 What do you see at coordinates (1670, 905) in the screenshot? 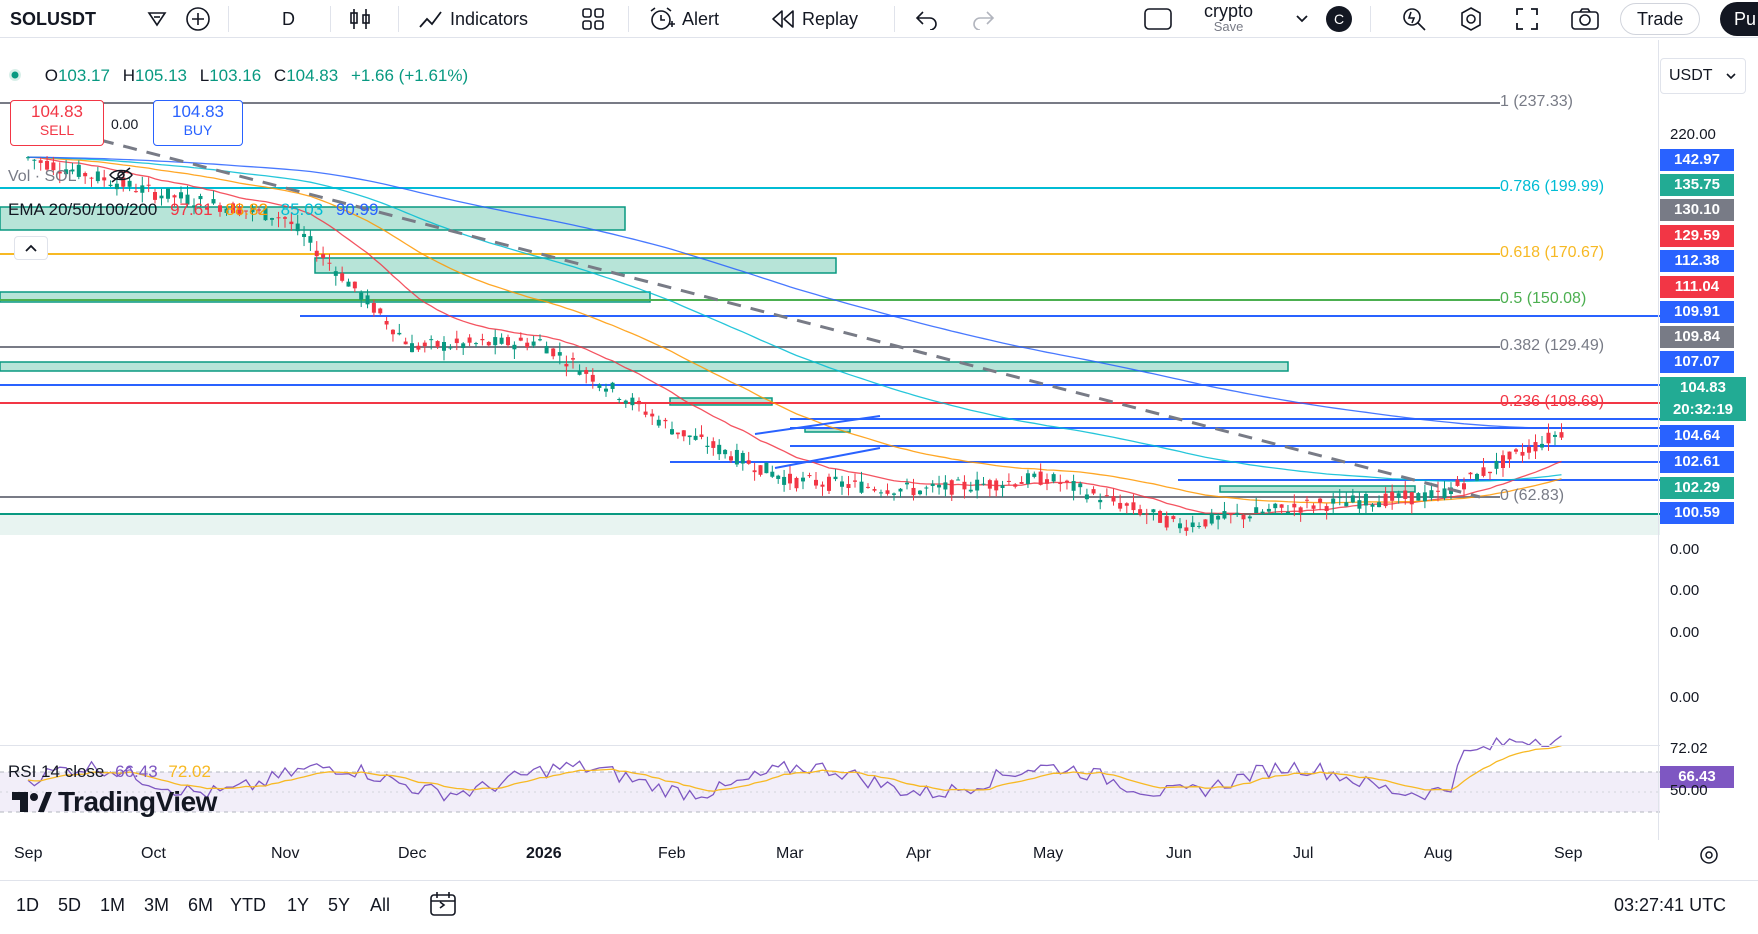
I see `utc-clock: 03:27:41 UTC` at bounding box center [1670, 905].